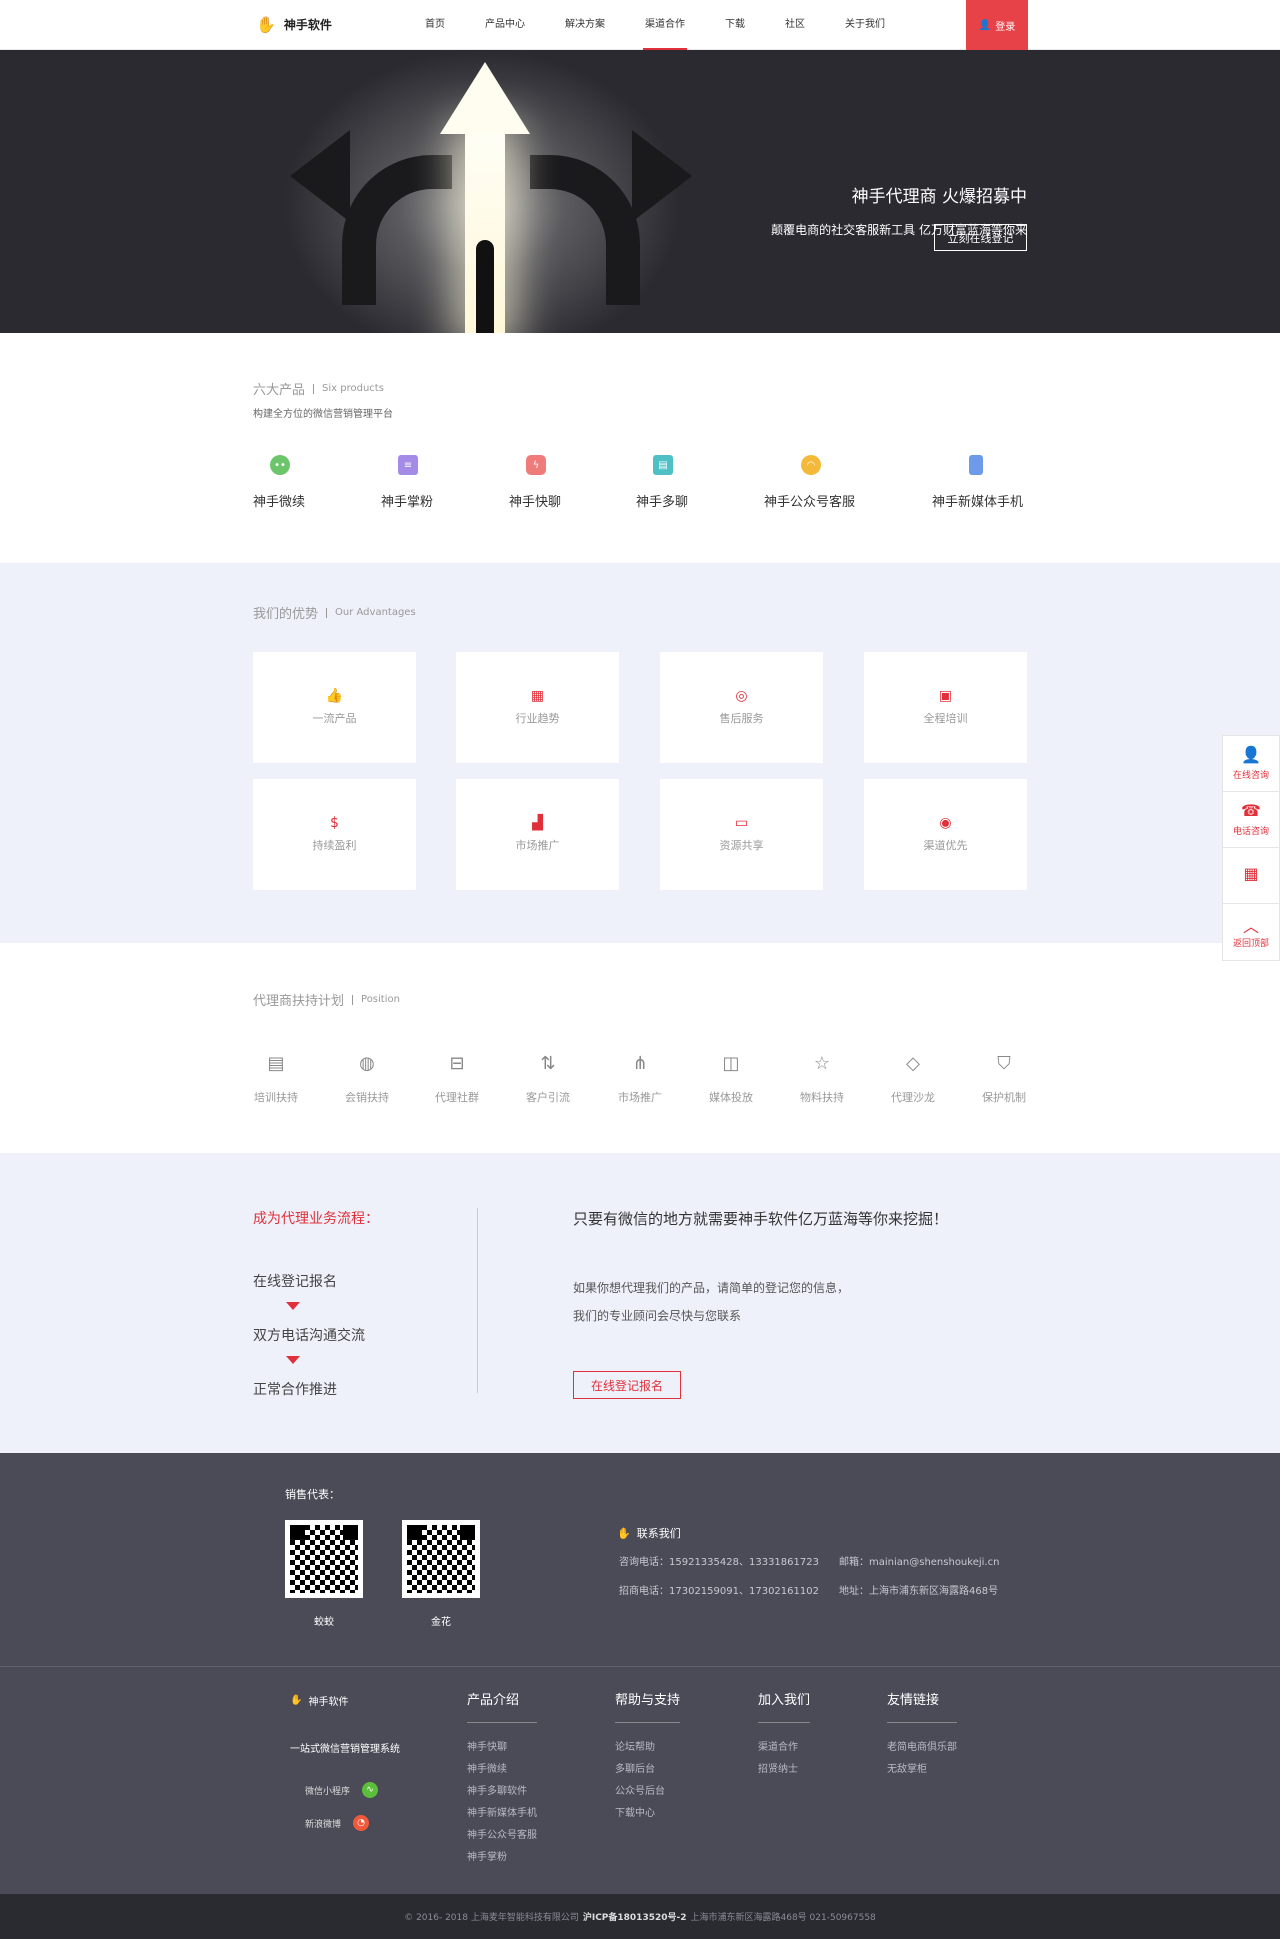 The width and height of the screenshot is (1280, 1939). I want to click on product-label: 神手新媒体手机, so click(977, 500).